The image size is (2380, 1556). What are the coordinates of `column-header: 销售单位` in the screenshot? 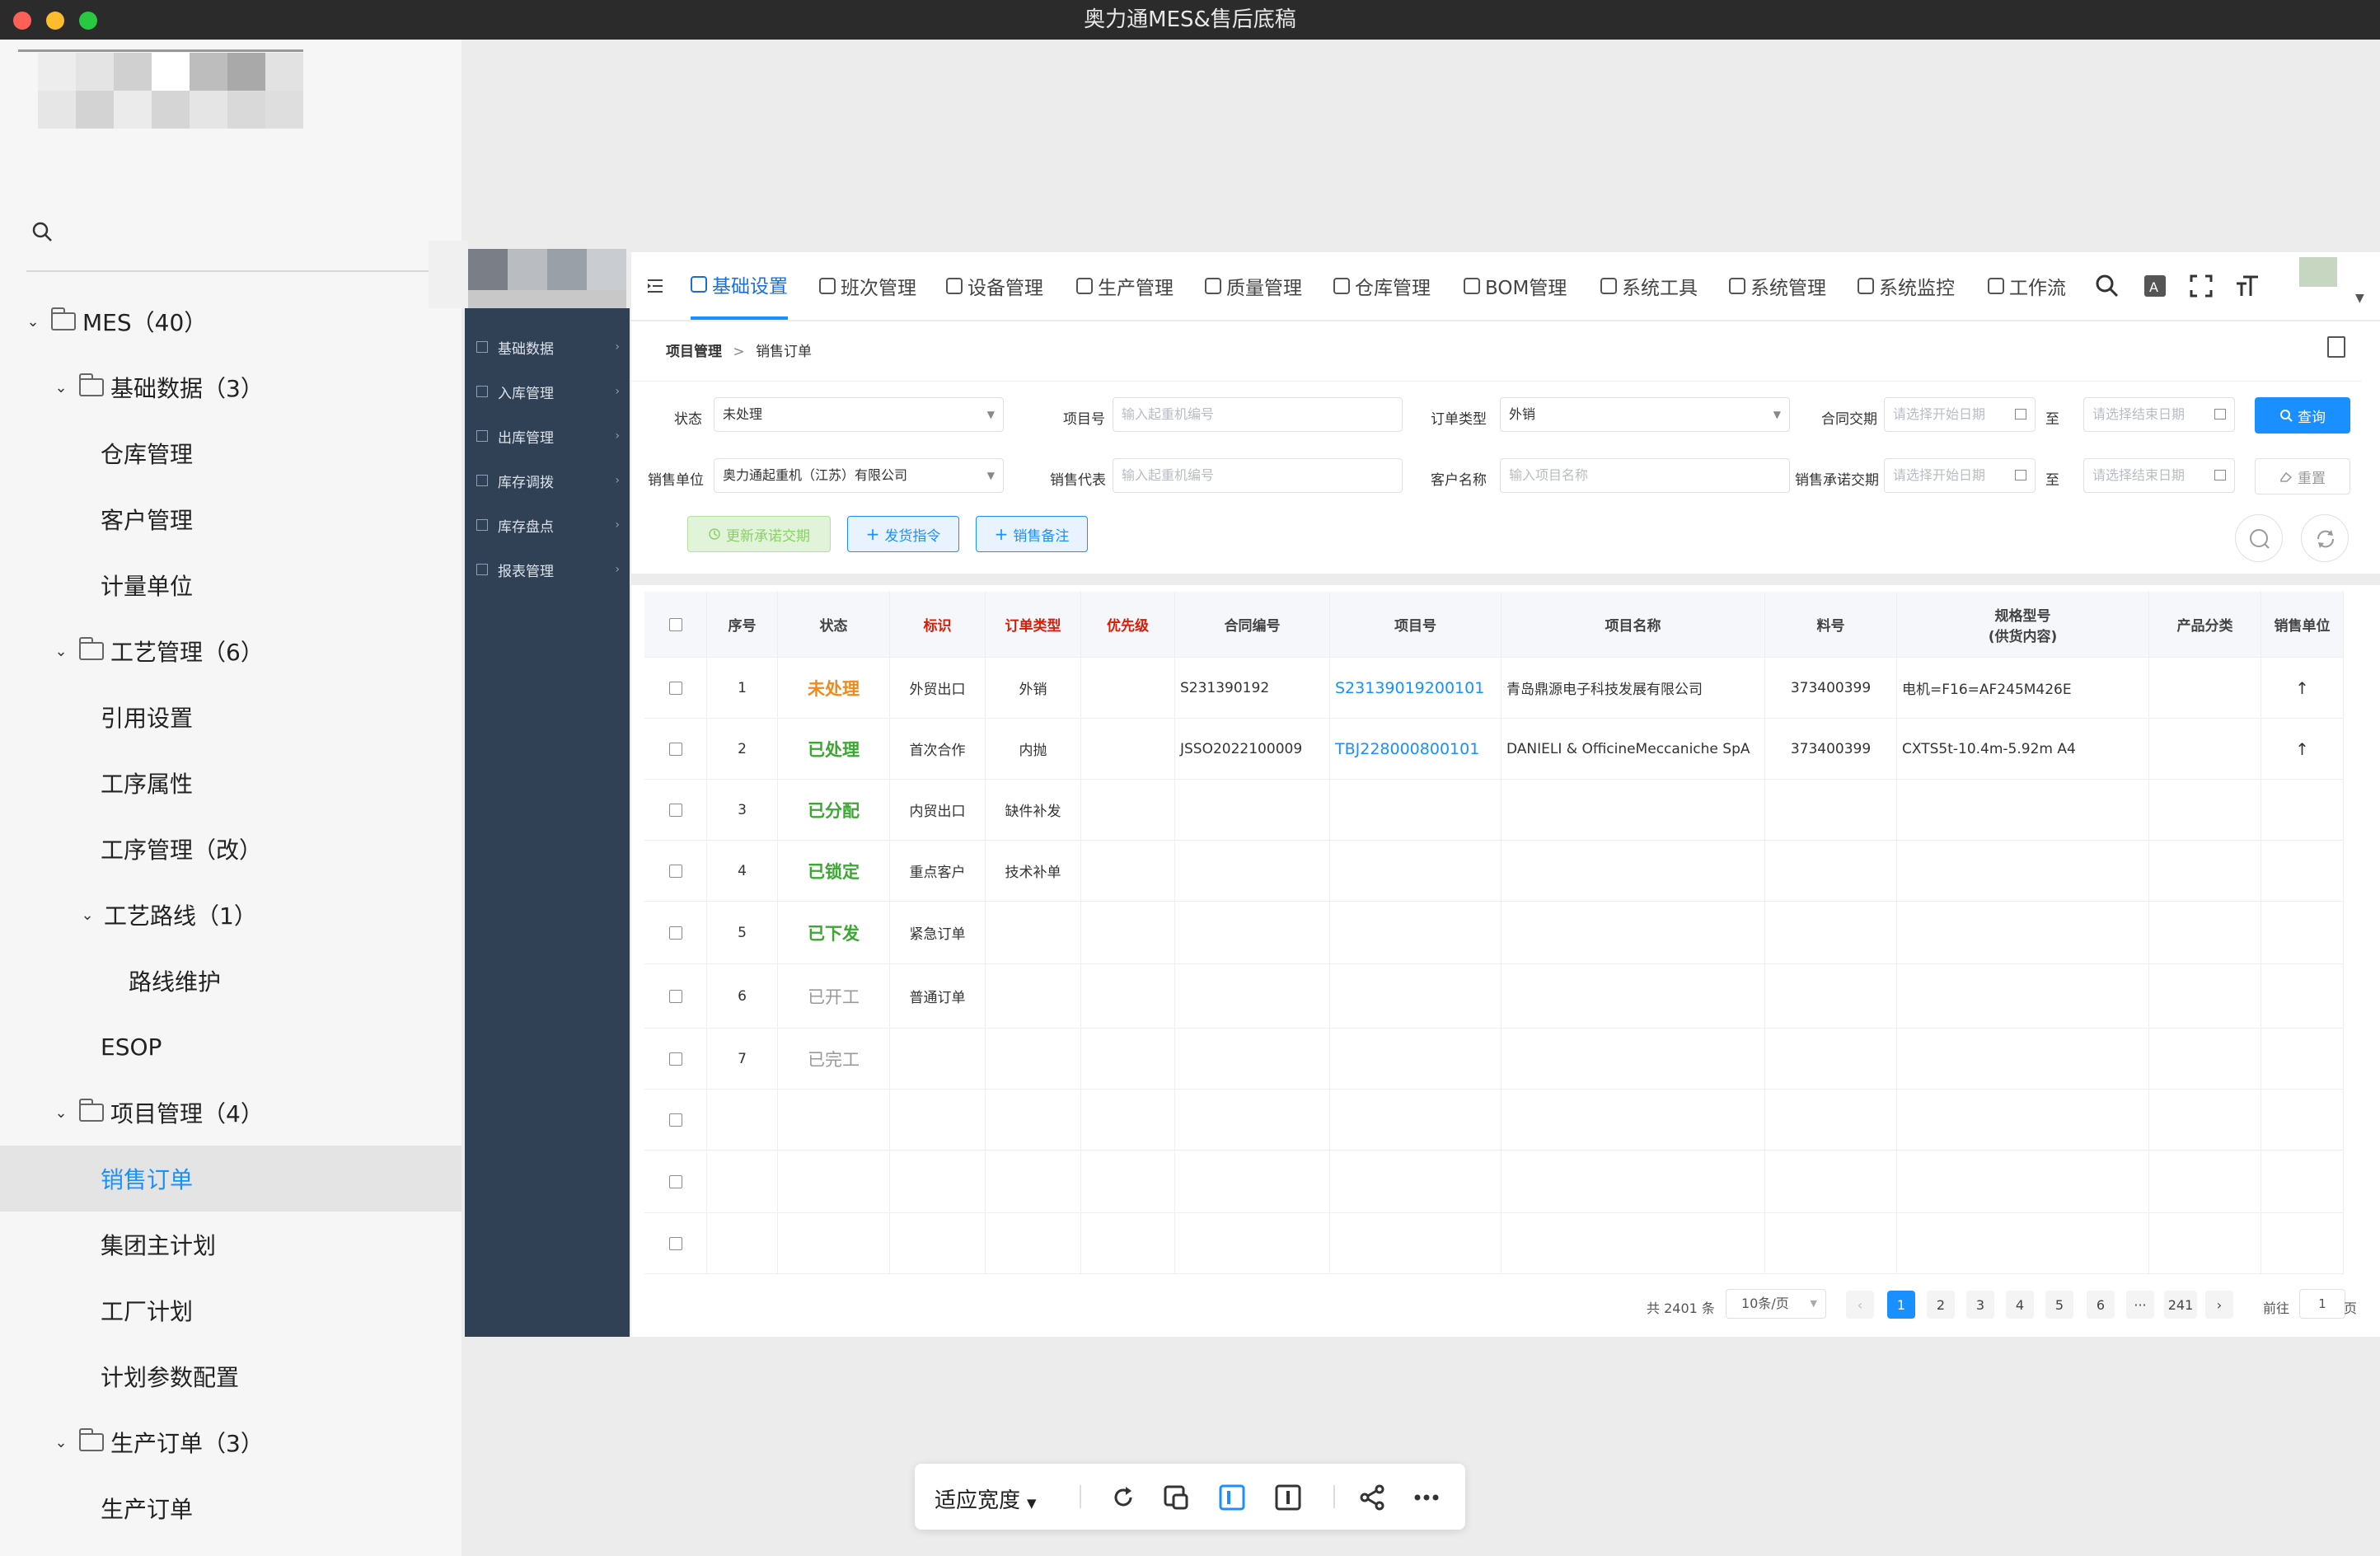 It's located at (2302, 625).